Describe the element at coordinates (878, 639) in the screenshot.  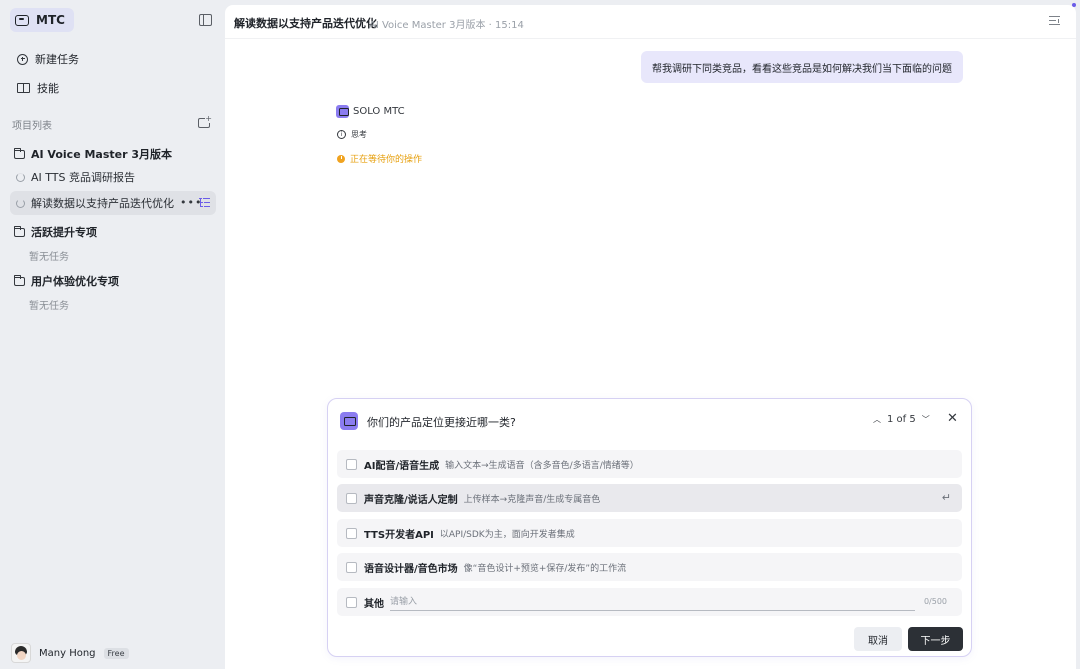
I see `cancel-button: 取消` at that location.